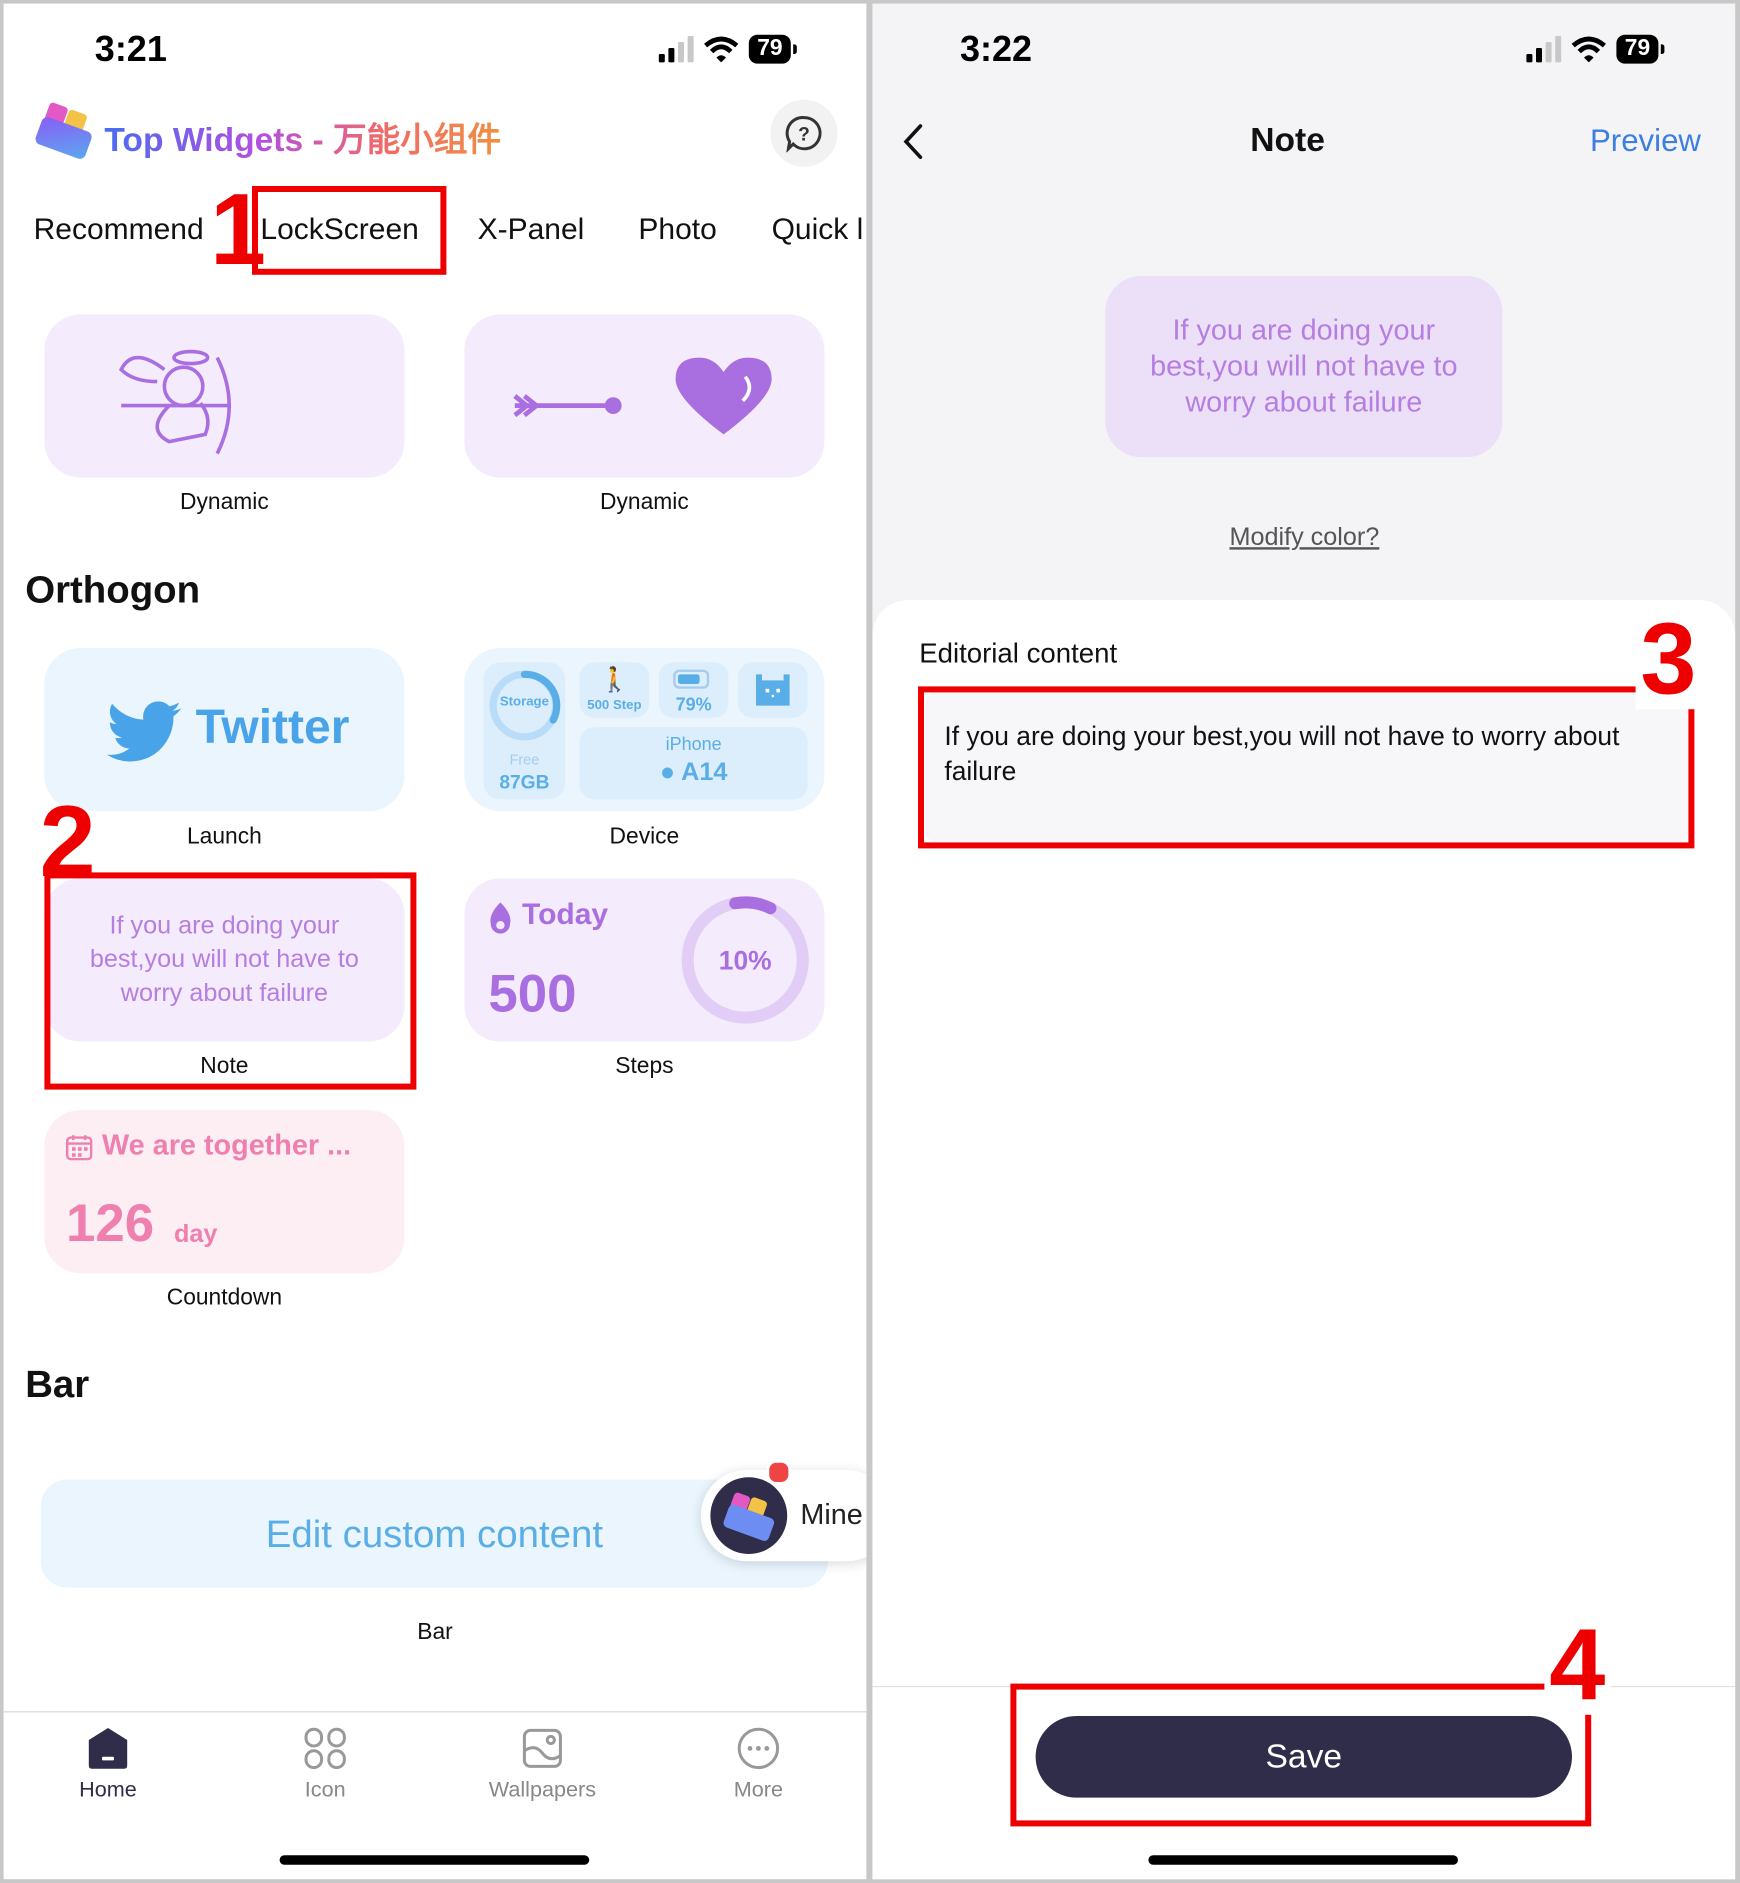 The height and width of the screenshot is (1883, 1740). I want to click on annotation-number-1: 1, so click(238, 229).